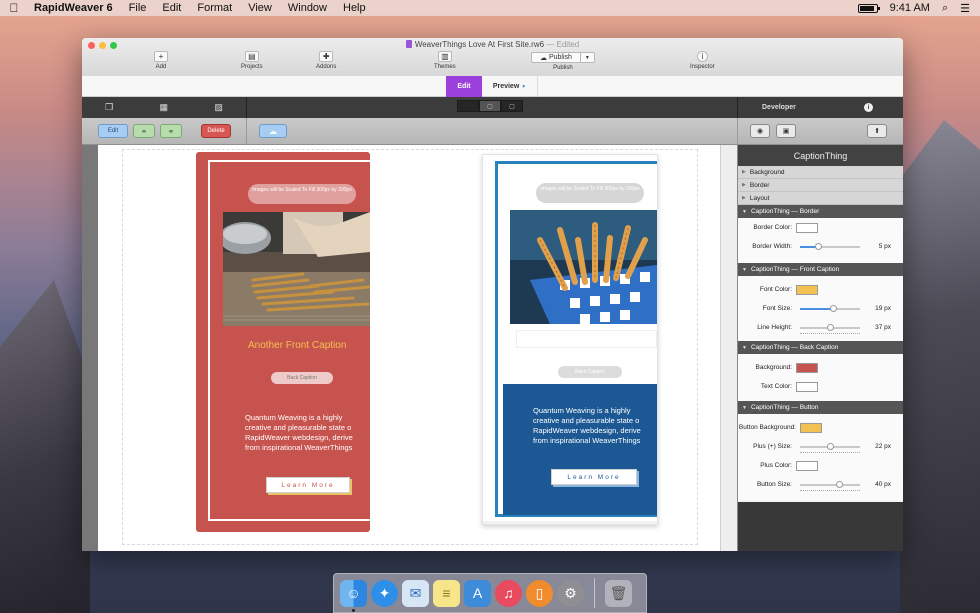 The height and width of the screenshot is (613, 980). Describe the element at coordinates (586, 420) in the screenshot. I see `back-body-line-2: creative and pleasurable state o` at that location.